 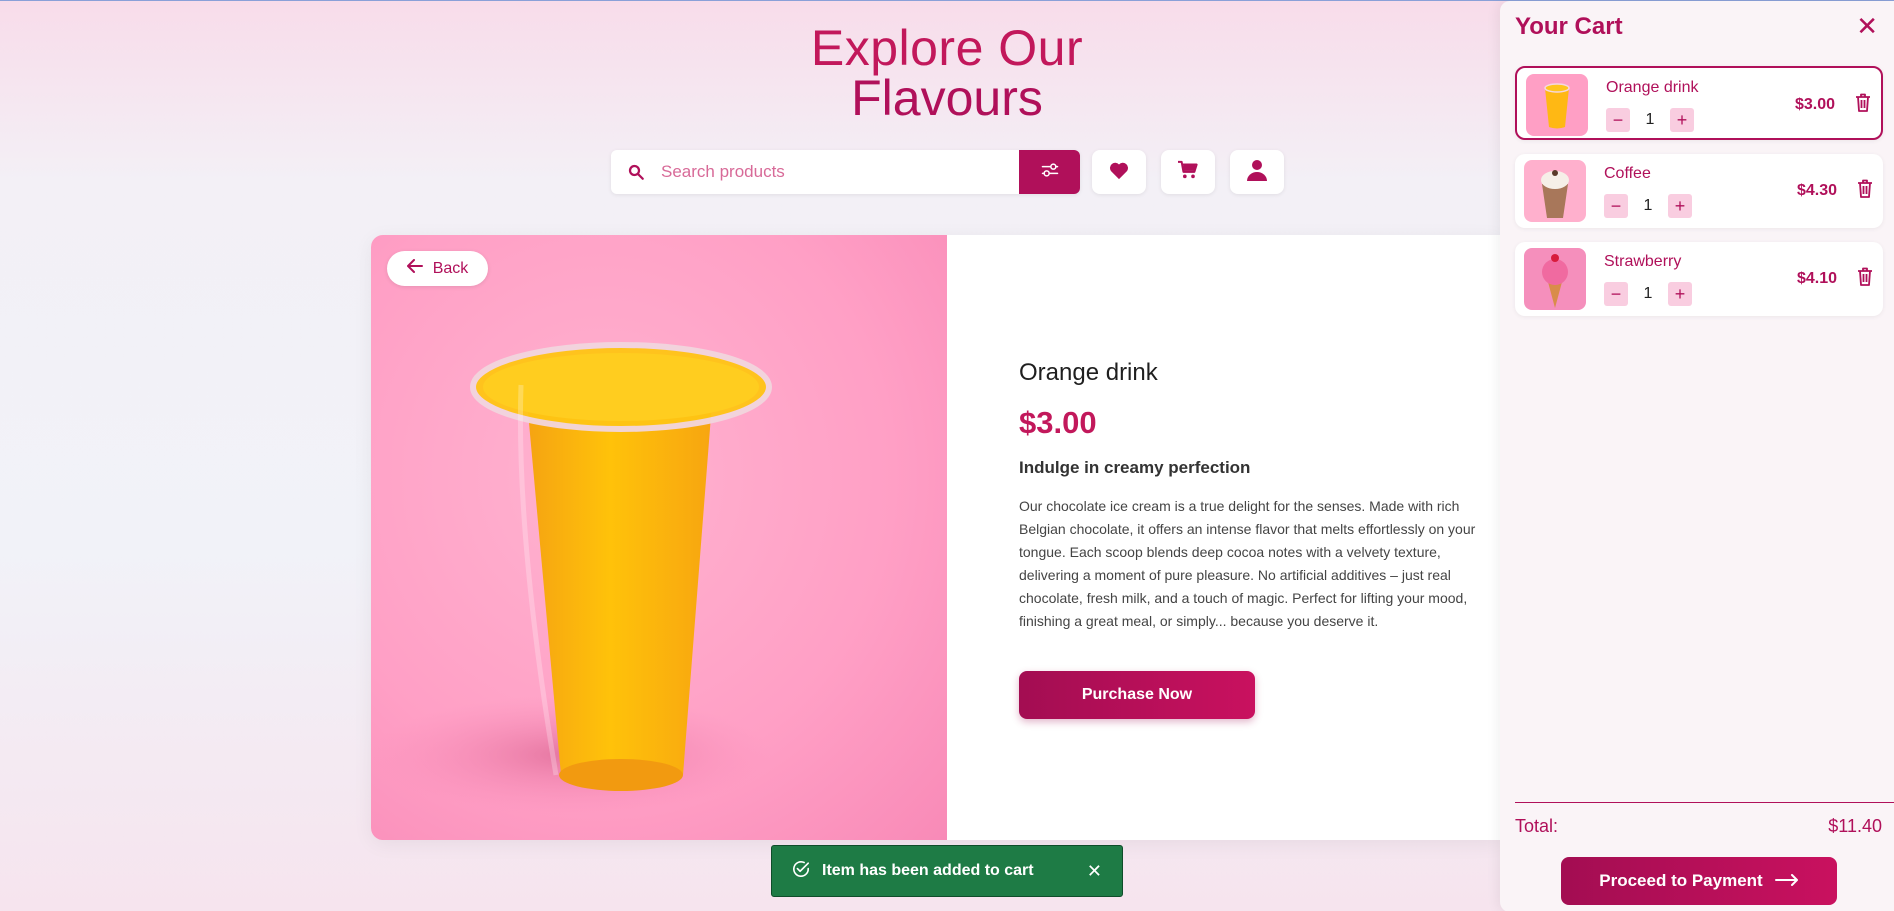 What do you see at coordinates (1135, 467) in the screenshot?
I see `product-tagline: Indulge in creamy perfection` at bounding box center [1135, 467].